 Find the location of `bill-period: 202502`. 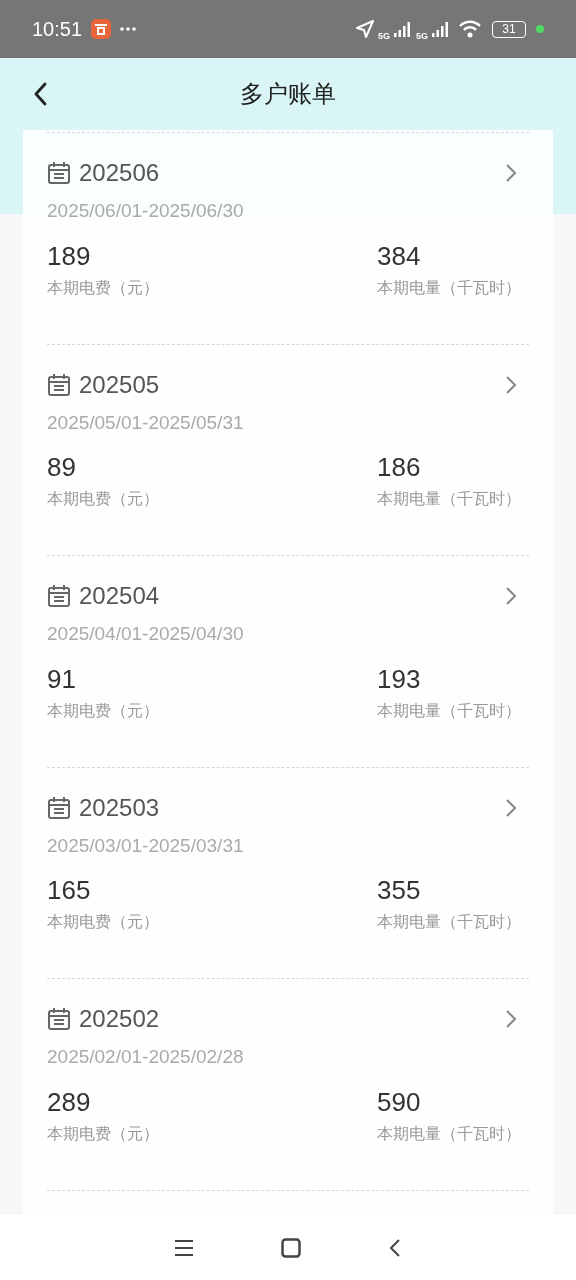

bill-period: 202502 is located at coordinates (119, 1019).